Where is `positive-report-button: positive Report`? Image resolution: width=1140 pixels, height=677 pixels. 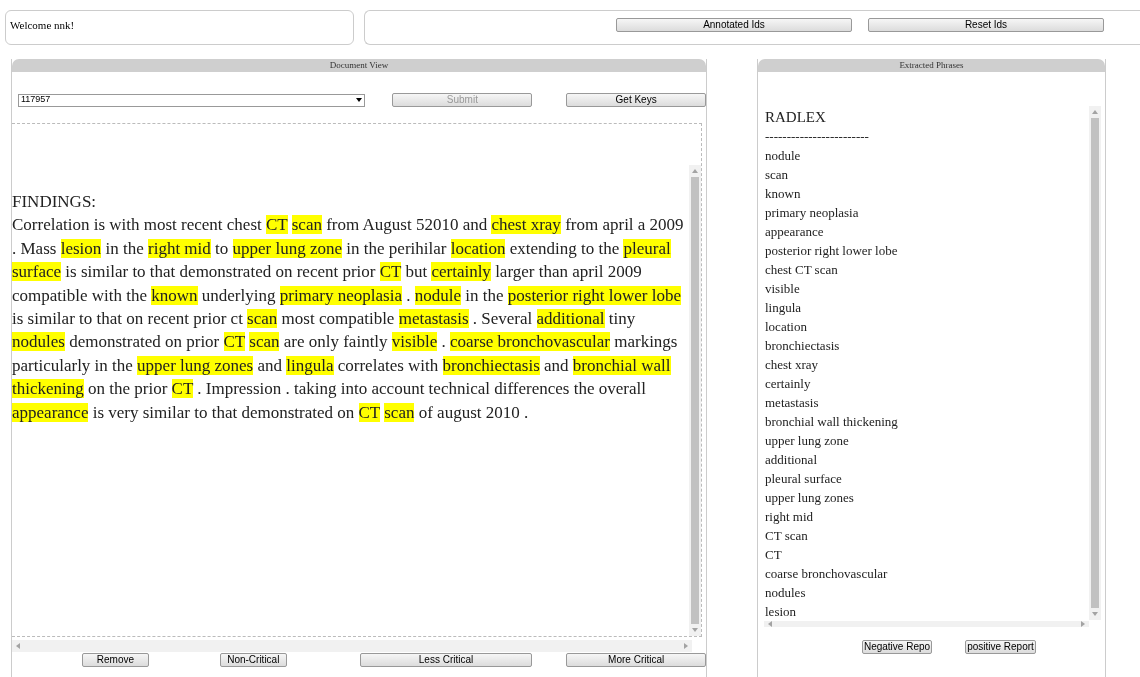 positive-report-button: positive Report is located at coordinates (1000, 647).